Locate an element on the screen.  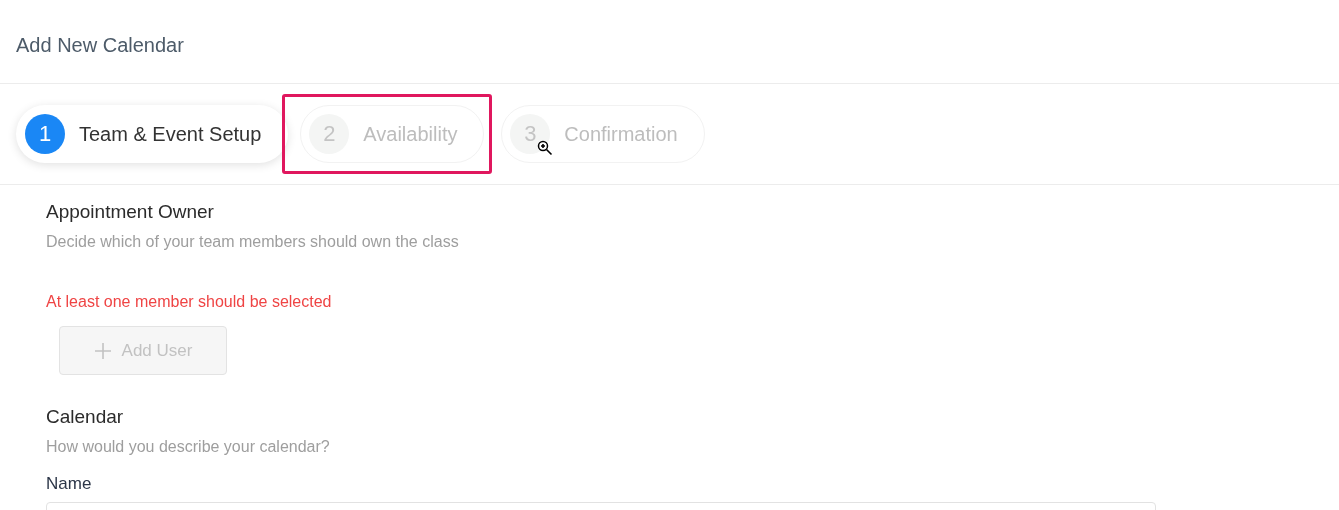
step-tab: 1 Team & Event Setup is located at coordinates (152, 134).